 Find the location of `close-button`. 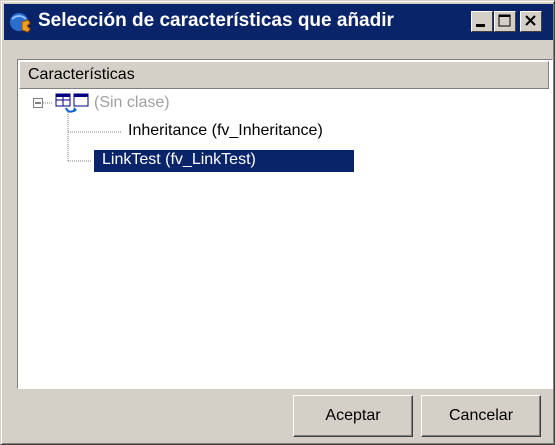

close-button is located at coordinates (531, 21).